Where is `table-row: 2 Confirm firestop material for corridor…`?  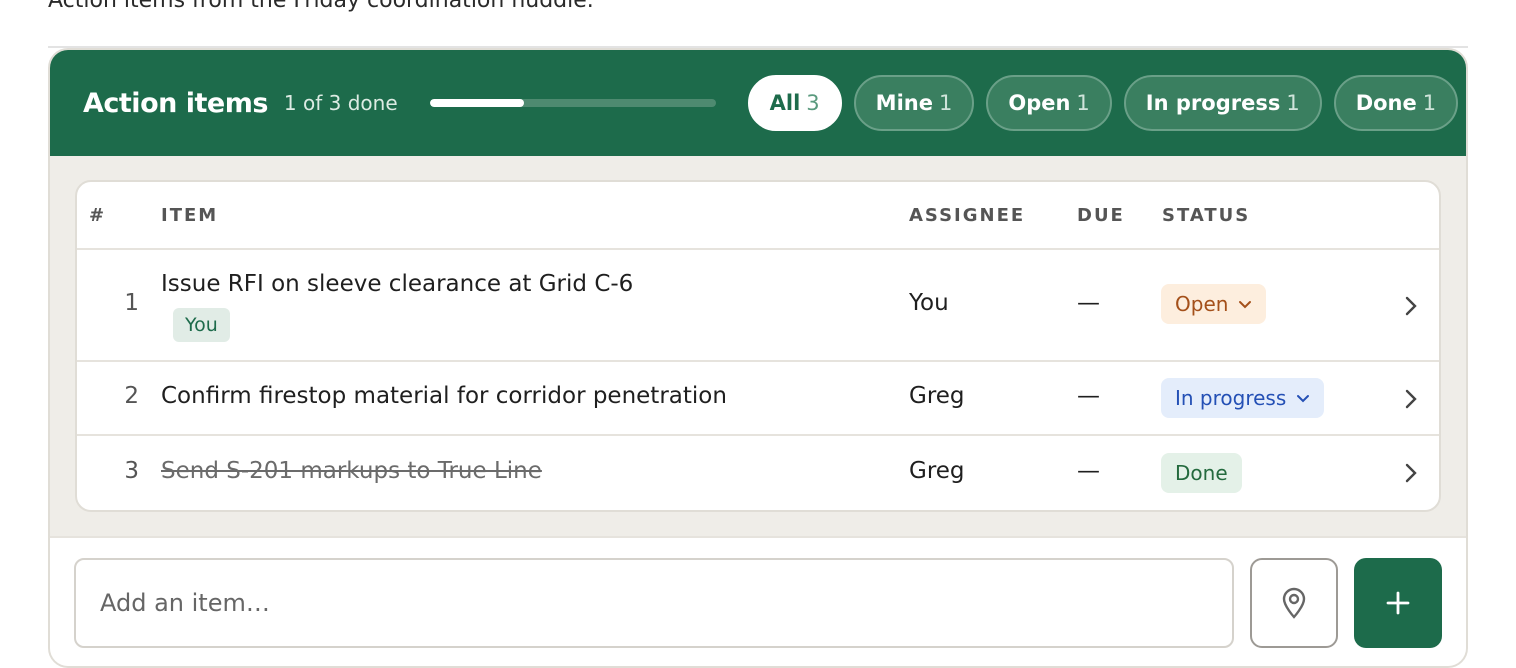
table-row: 2 Confirm firestop material for corridor… is located at coordinates (758, 399).